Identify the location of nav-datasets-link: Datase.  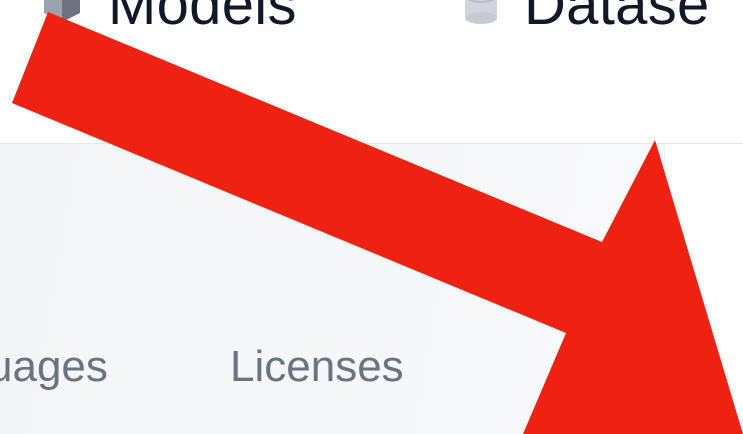
(587, 17).